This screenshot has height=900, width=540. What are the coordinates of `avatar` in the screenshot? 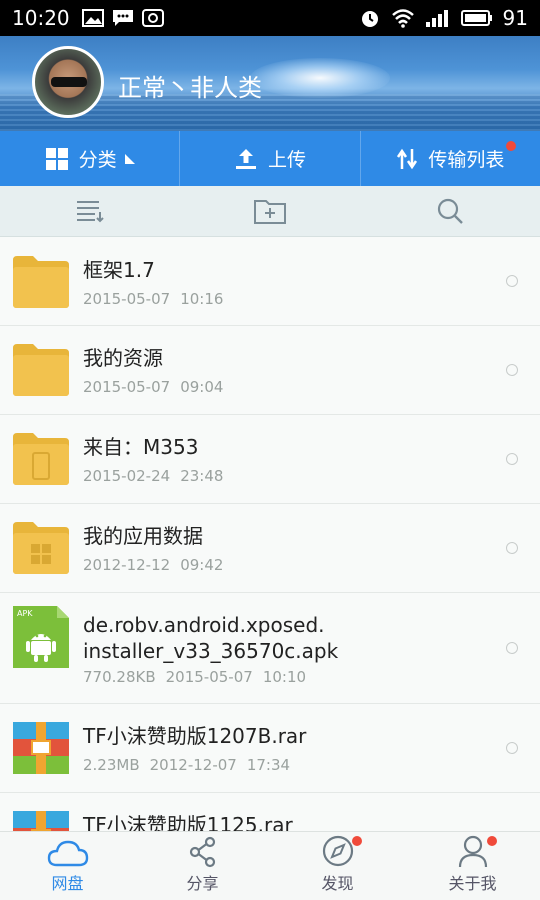 It's located at (68, 82).